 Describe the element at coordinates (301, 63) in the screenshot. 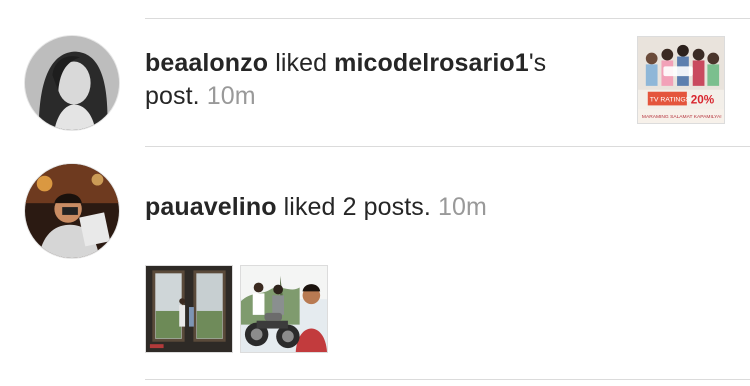

I see `activity-verb: liked` at that location.